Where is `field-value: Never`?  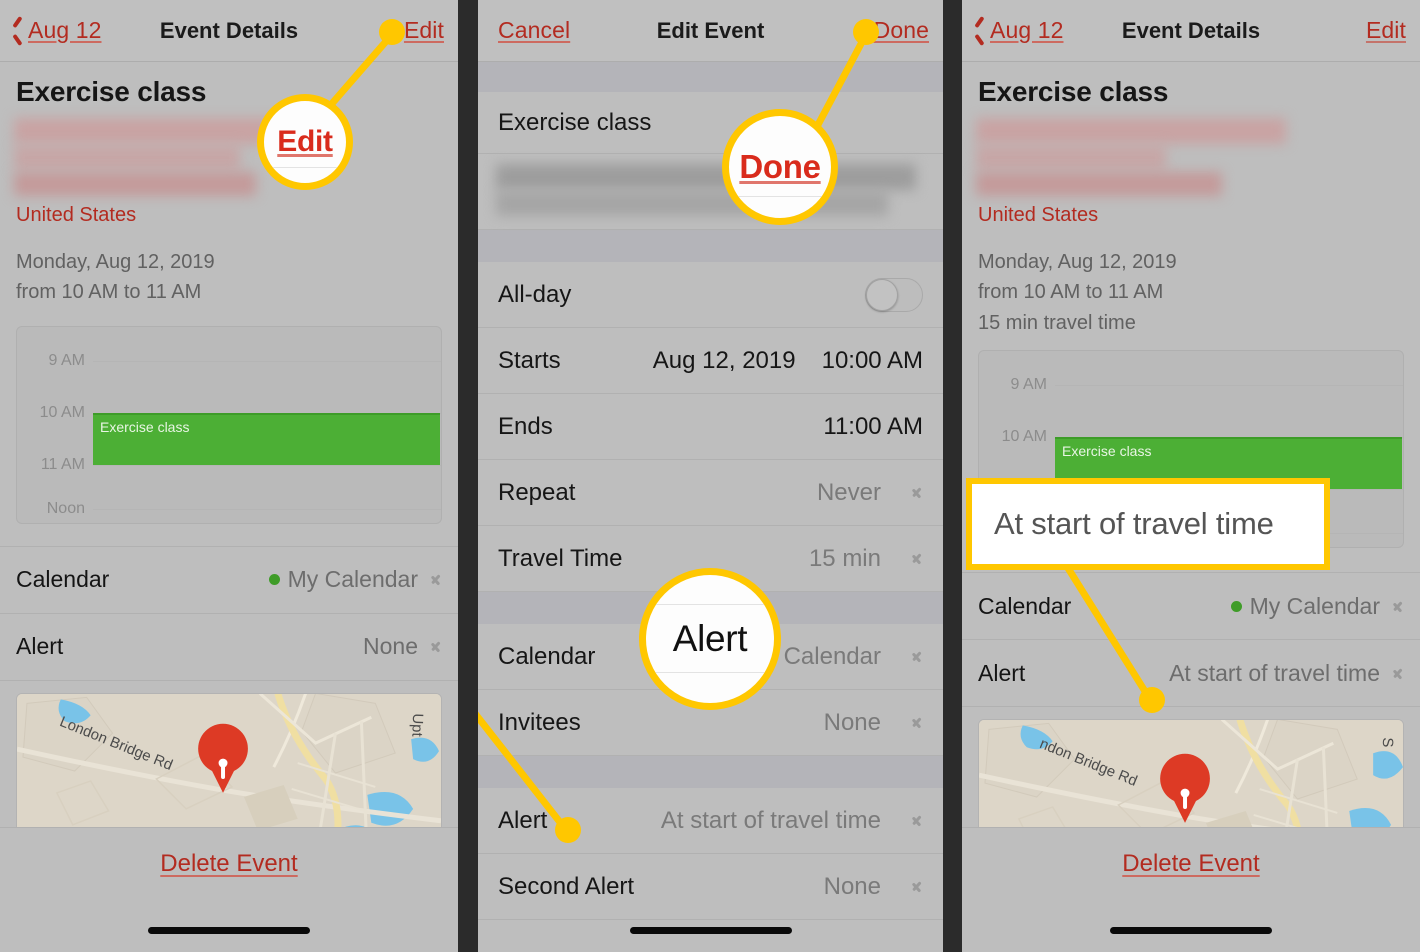 field-value: Never is located at coordinates (870, 493).